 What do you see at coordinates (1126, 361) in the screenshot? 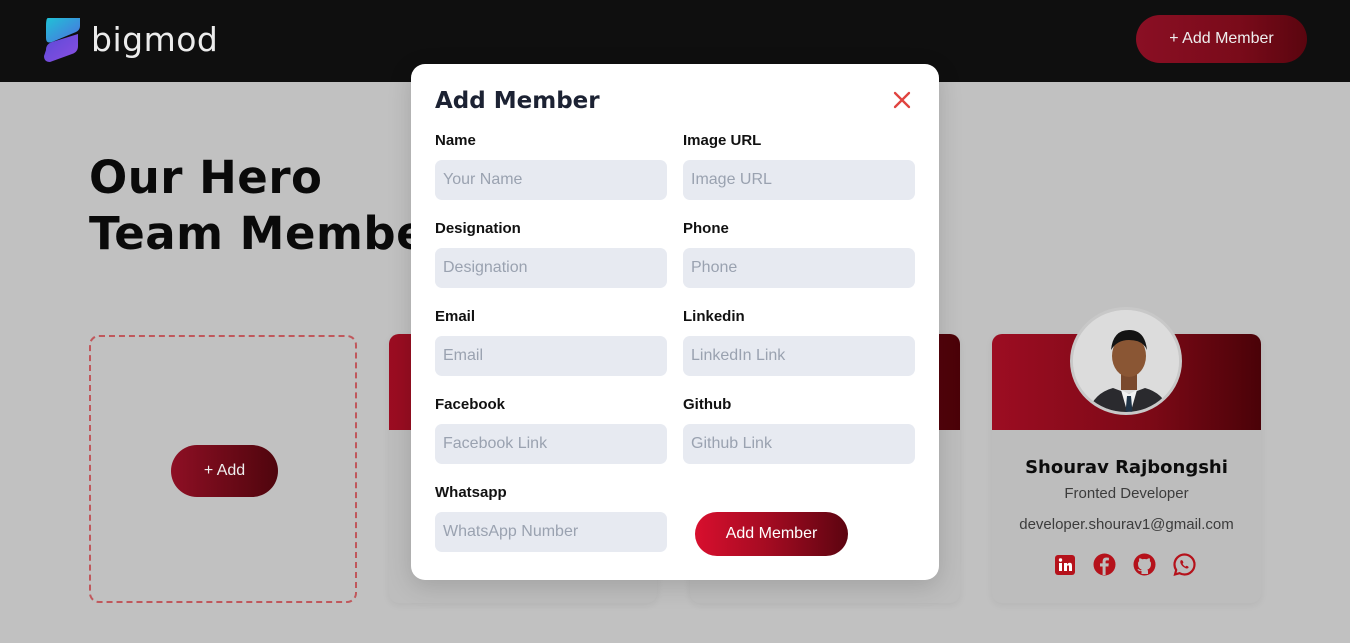
I see `avatar` at bounding box center [1126, 361].